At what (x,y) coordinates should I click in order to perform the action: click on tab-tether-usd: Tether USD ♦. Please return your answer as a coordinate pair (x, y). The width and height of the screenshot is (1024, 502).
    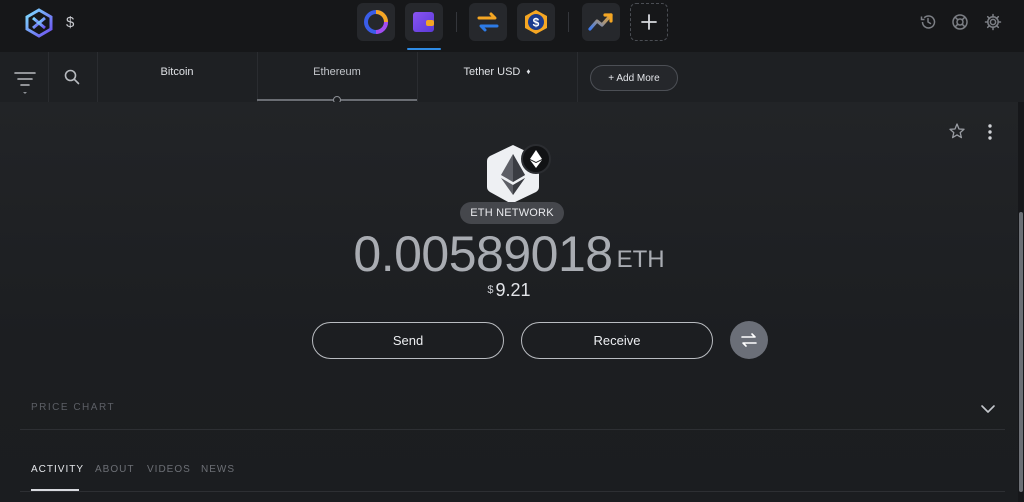
    Looking at the image, I should click on (497, 77).